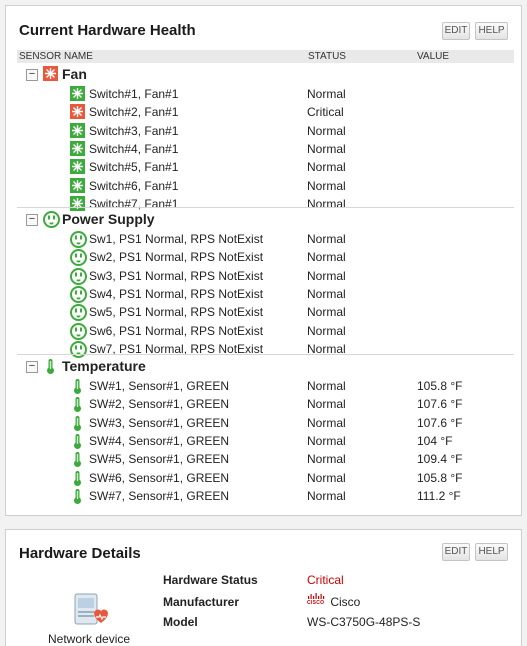  Describe the element at coordinates (176, 257) in the screenshot. I see `sensor-name: Sw2, PS1 Normal, RPS NotExist` at that location.